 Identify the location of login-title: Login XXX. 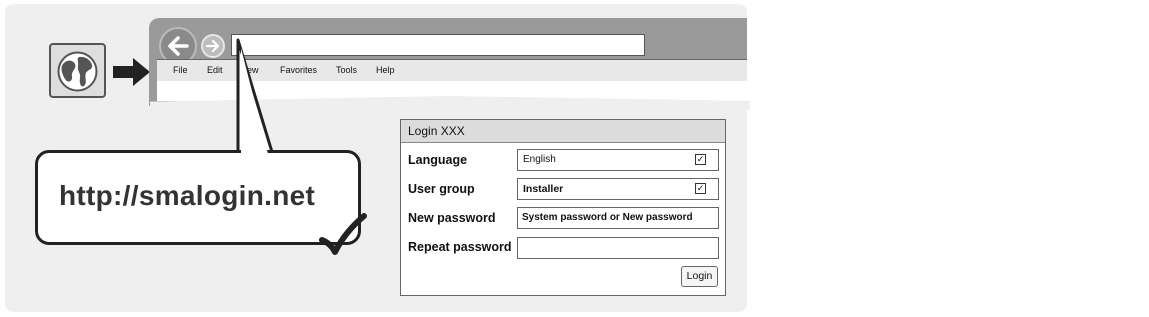
(563, 131).